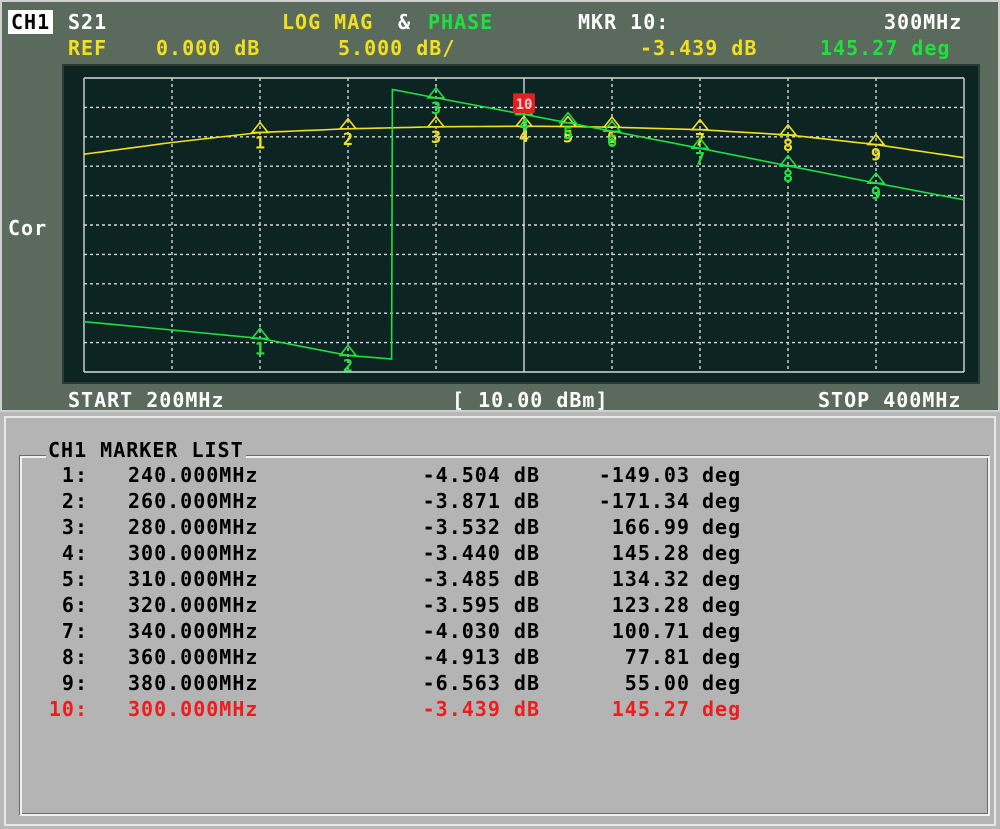 This screenshot has width=1000, height=829. I want to click on marker-list-row: 1: 240.000MHz -4.504 dB -149.03 deg, so click(500, 475).